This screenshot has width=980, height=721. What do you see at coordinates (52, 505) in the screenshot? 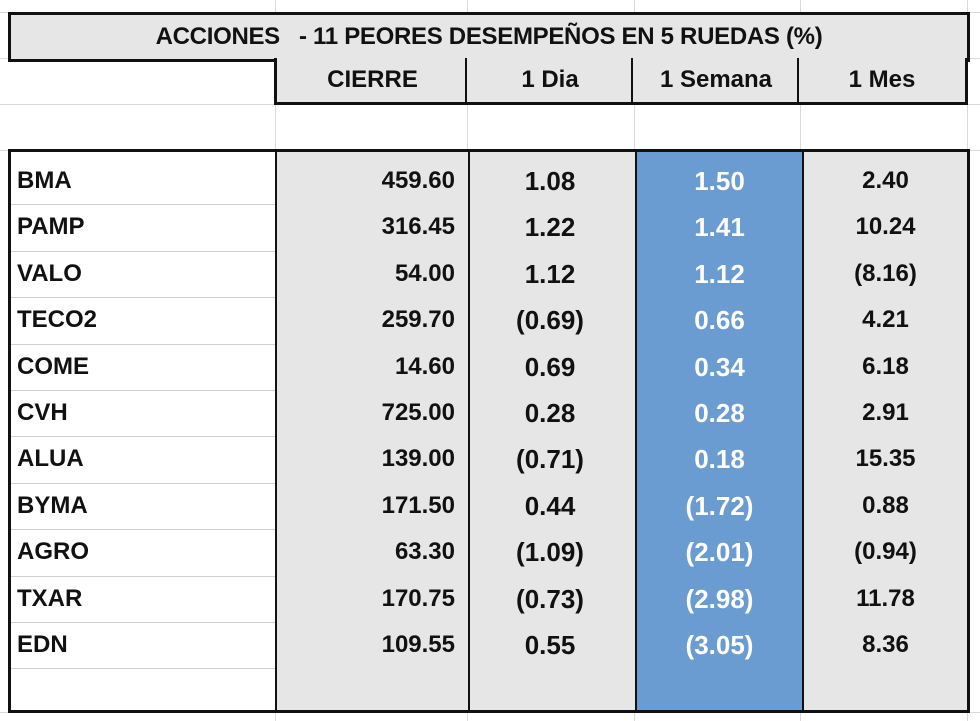
I see `ticker-cell: BYMA` at bounding box center [52, 505].